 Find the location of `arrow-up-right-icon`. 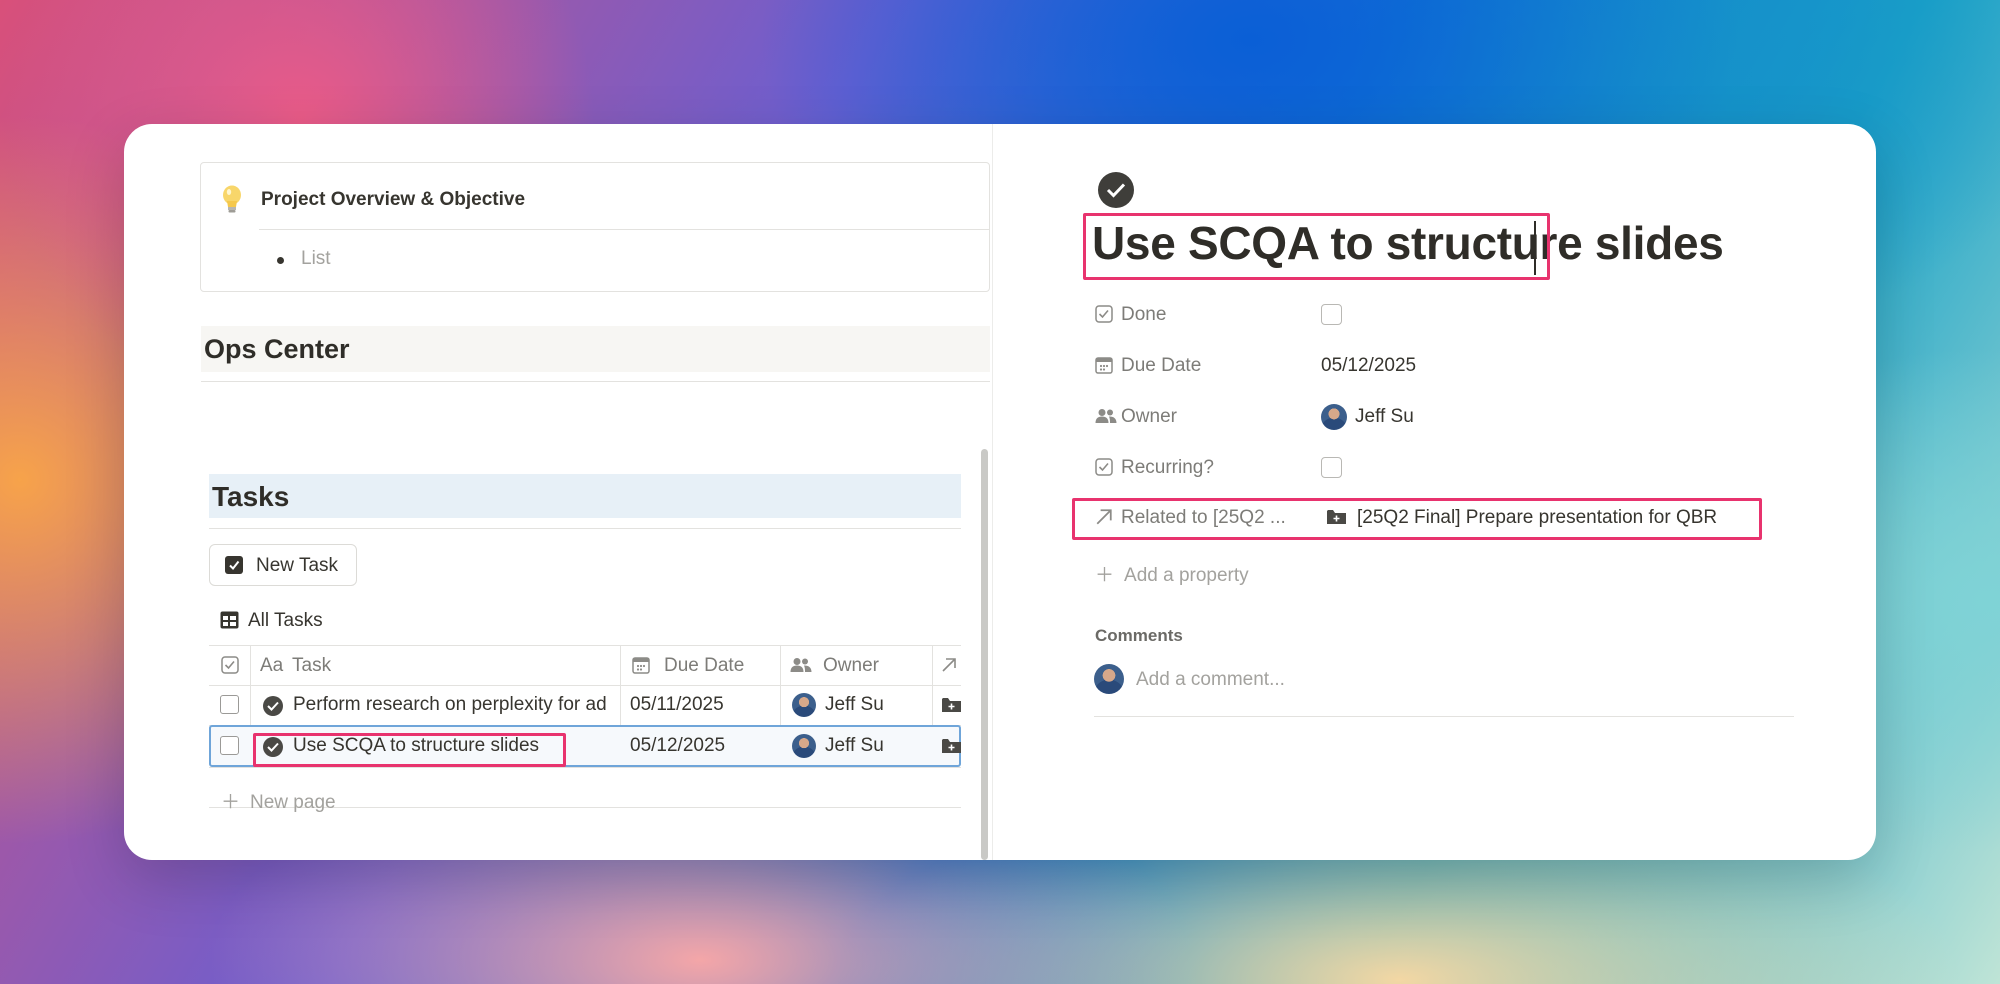

arrow-up-right-icon is located at coordinates (949, 665).